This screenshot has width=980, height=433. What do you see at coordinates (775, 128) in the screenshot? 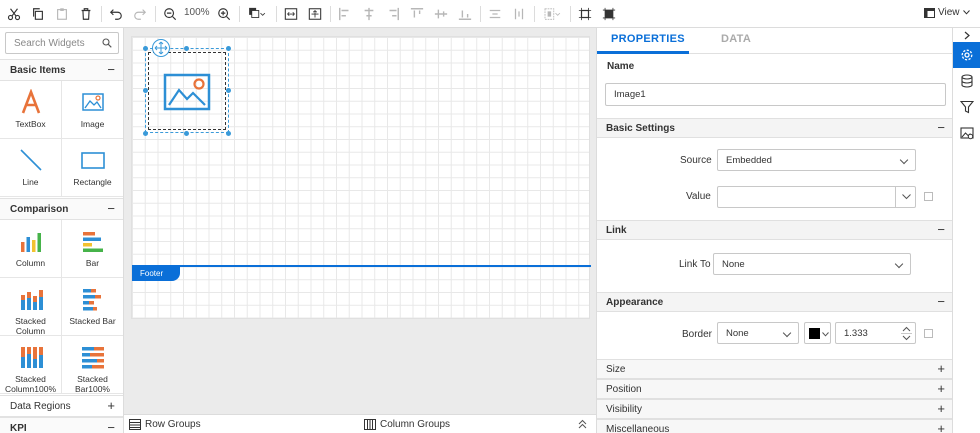
I see `section-basic-settings: Basic Settings −` at bounding box center [775, 128].